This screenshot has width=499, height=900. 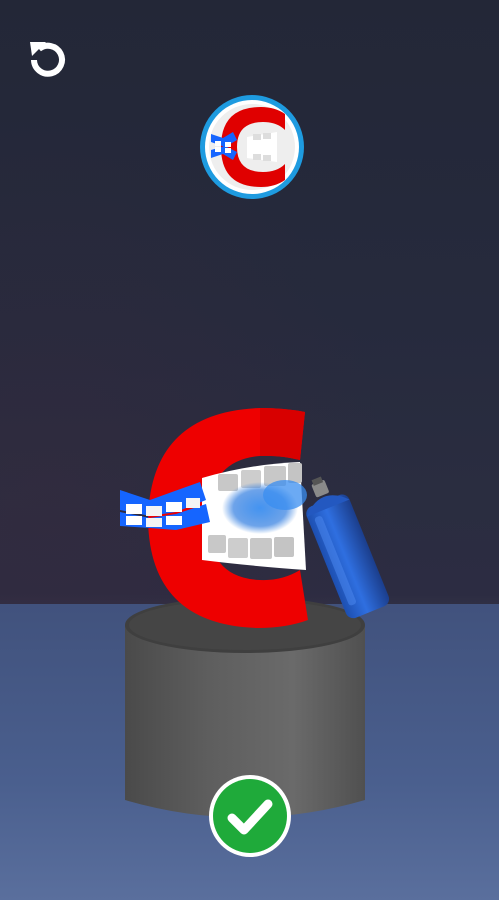 I want to click on check-icon, so click(x=250, y=816).